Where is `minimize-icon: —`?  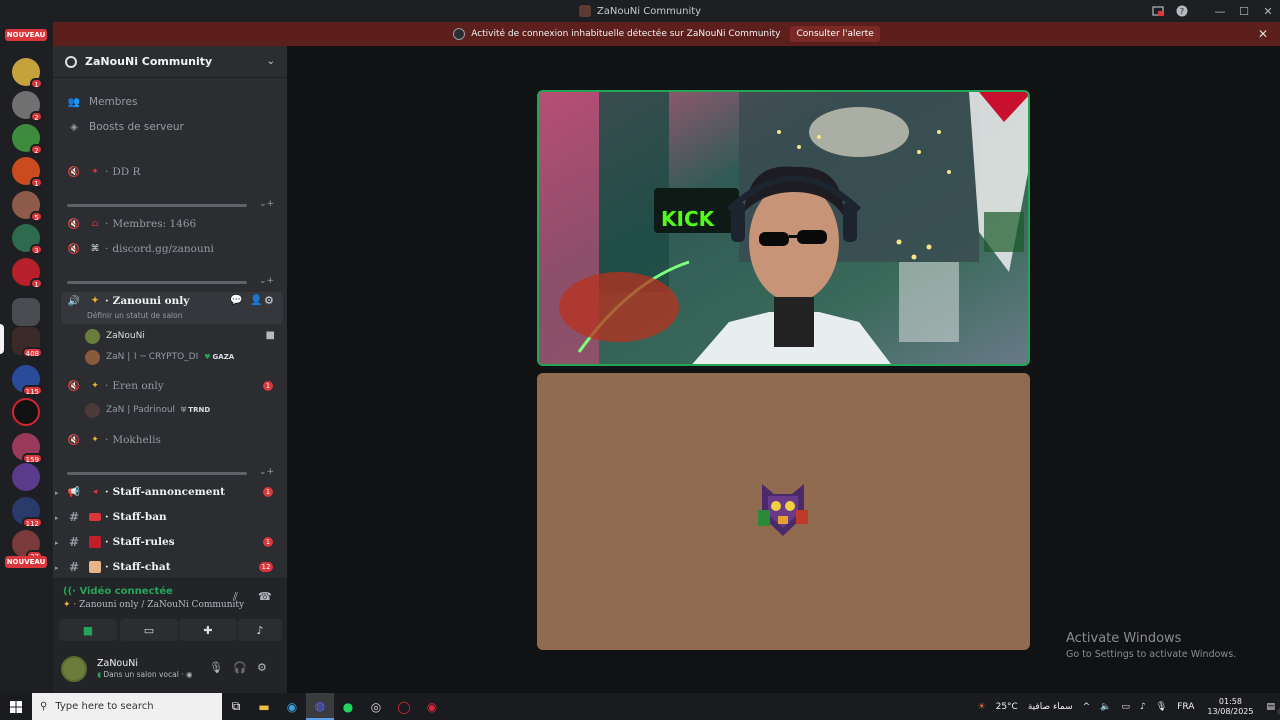 minimize-icon: — is located at coordinates (1220, 11).